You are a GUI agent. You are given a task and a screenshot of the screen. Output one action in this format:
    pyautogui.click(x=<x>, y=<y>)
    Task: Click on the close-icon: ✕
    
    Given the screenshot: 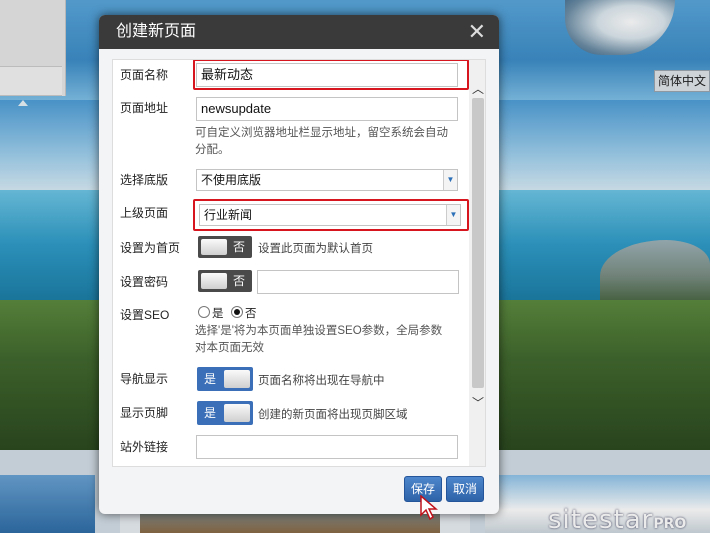 What is the action you would take?
    pyautogui.click(x=477, y=32)
    